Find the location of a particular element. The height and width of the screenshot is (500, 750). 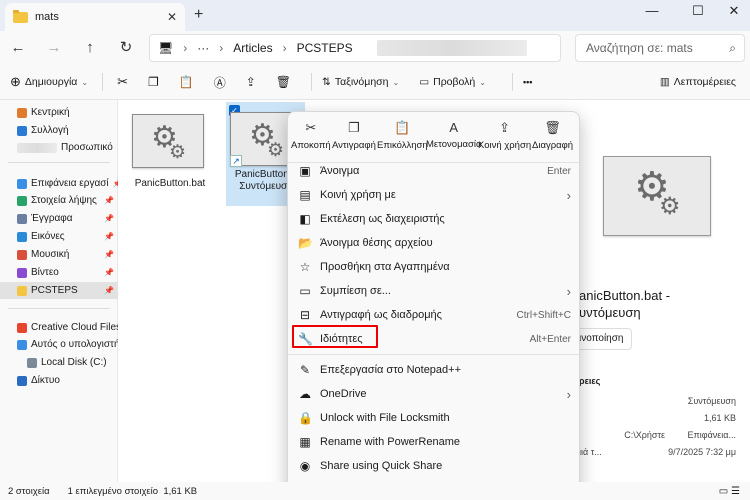

preview-title-line1: anicButton.bat - is located at coordinates (625, 295).